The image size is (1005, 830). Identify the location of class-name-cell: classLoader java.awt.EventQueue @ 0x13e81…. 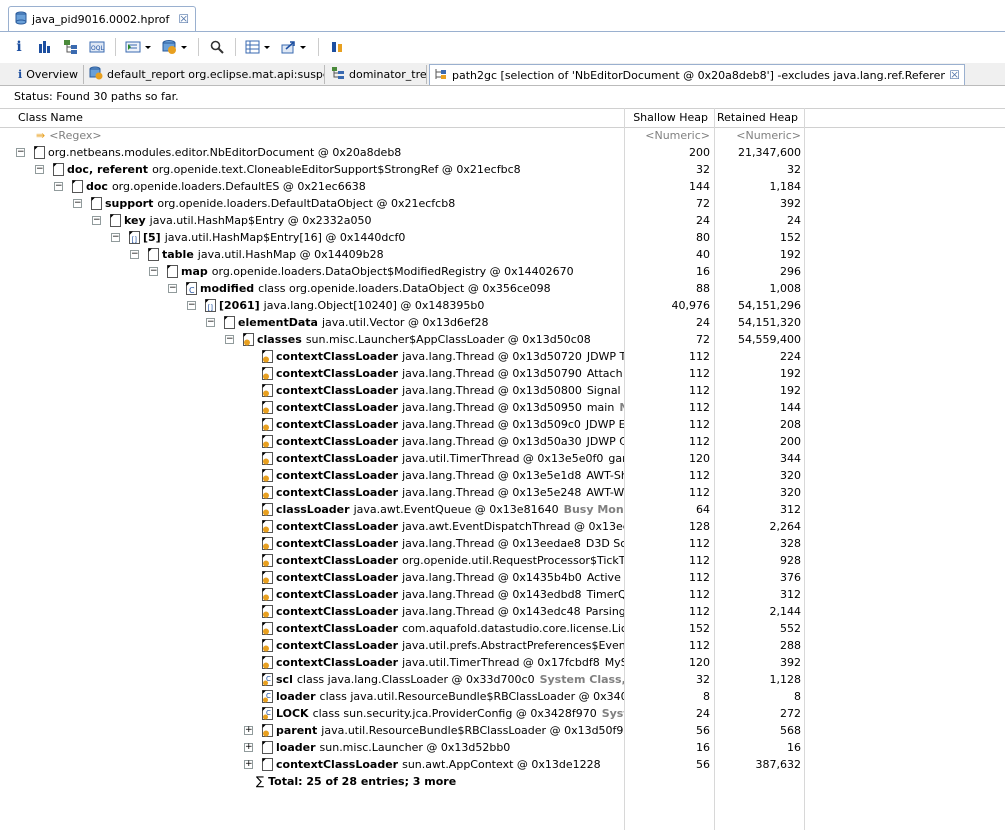
(312, 509).